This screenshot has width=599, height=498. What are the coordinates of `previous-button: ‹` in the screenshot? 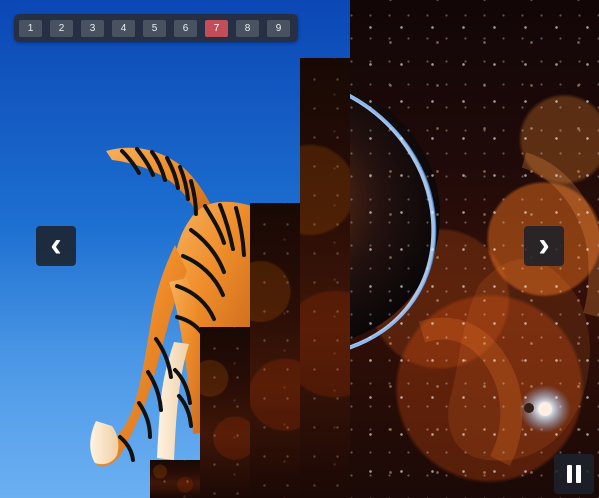 It's located at (56, 246).